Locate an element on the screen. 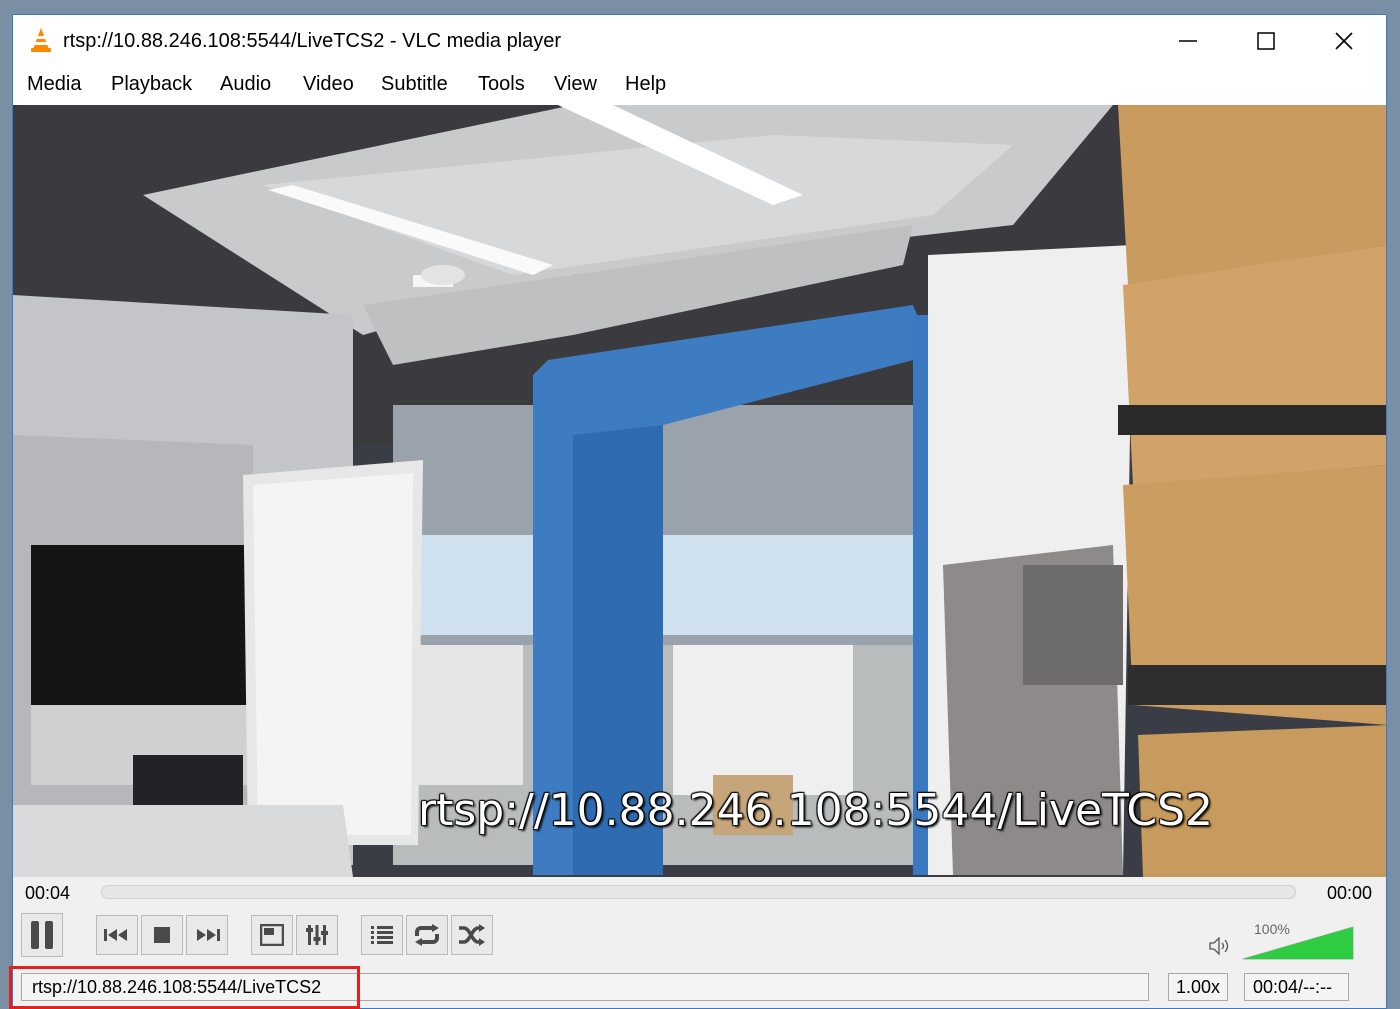 The width and height of the screenshot is (1400, 1009). next-button is located at coordinates (207, 935).